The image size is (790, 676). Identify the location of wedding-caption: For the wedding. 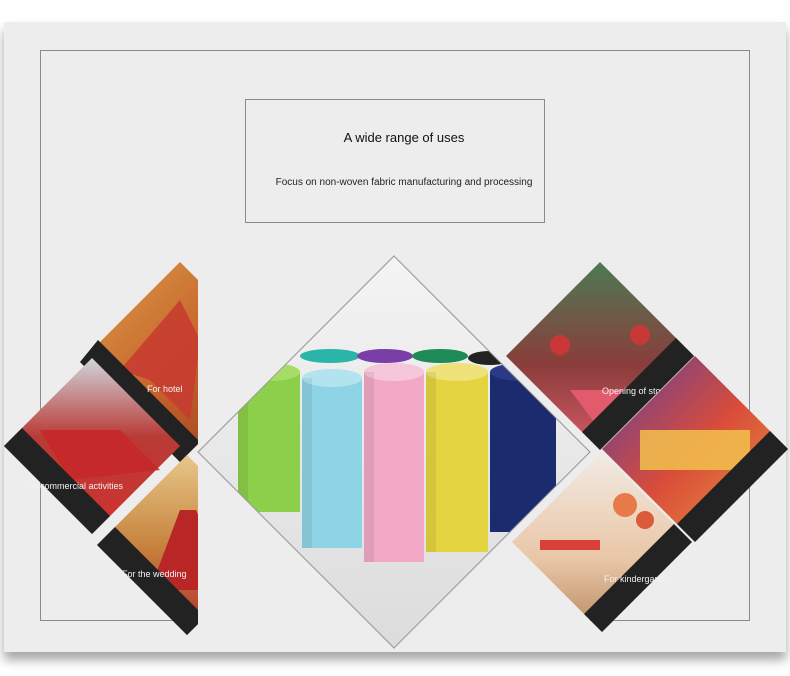
(154, 574).